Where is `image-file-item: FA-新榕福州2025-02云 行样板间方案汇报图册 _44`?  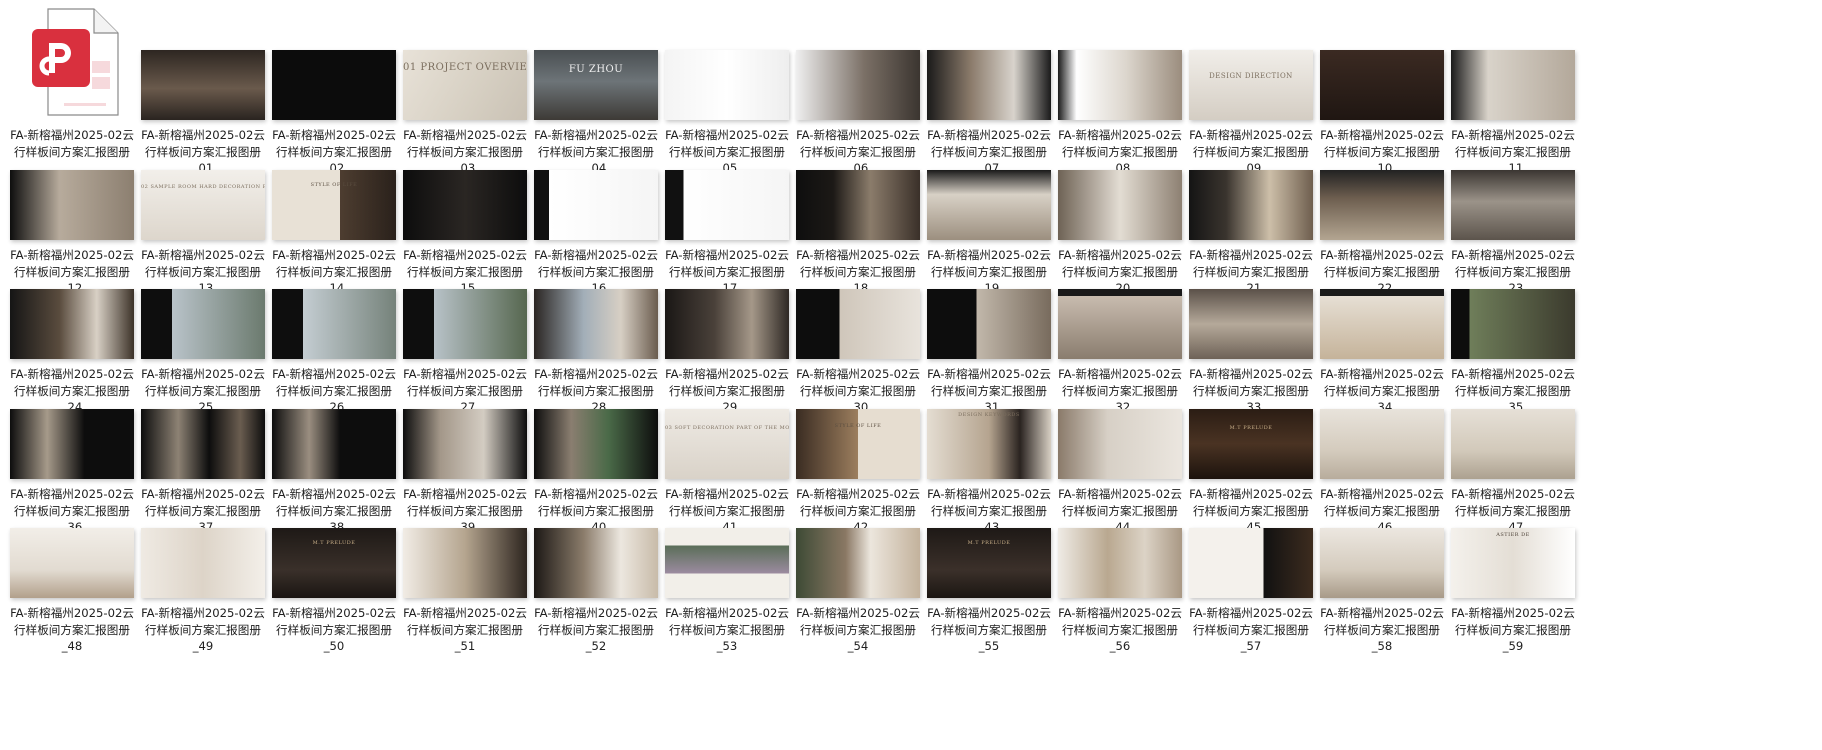
image-file-item: FA-新榕福州2025-02云 行样板间方案汇报图册 _44 is located at coordinates (1110, 468).